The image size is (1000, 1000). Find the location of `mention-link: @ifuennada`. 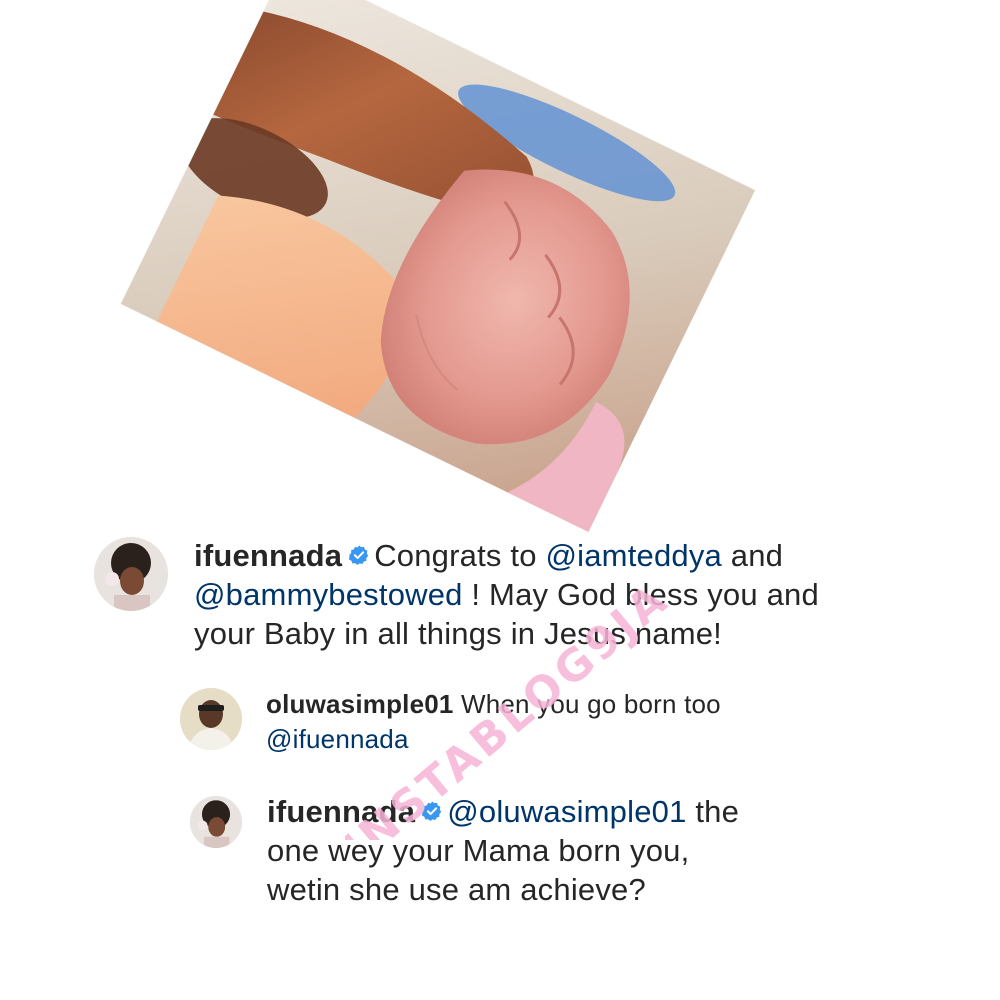

mention-link: @ifuennada is located at coordinates (337, 739).